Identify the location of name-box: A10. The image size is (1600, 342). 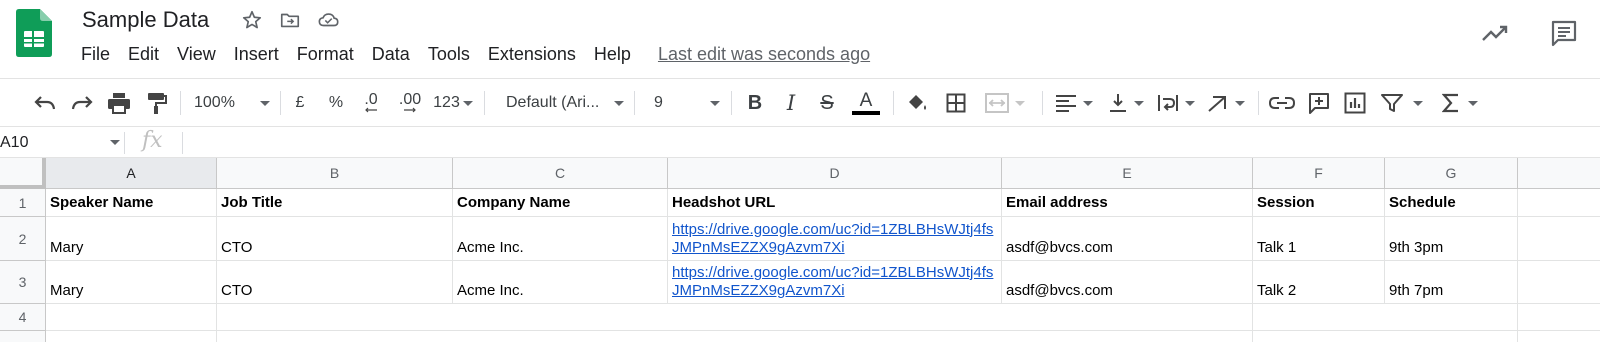
(61, 142).